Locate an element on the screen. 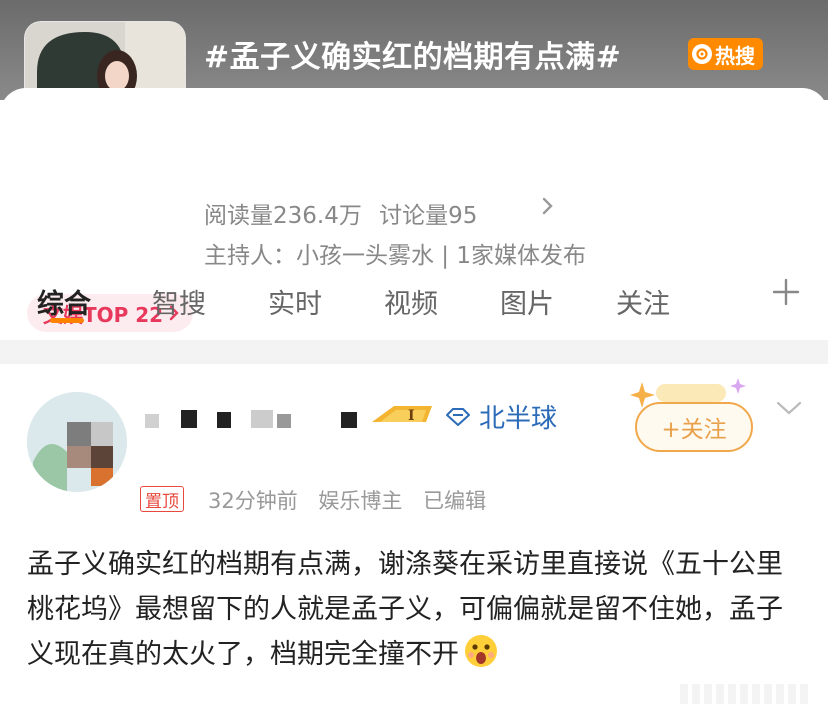 Image resolution: width=828 pixels, height=711 pixels. section-divider is located at coordinates (414, 352).